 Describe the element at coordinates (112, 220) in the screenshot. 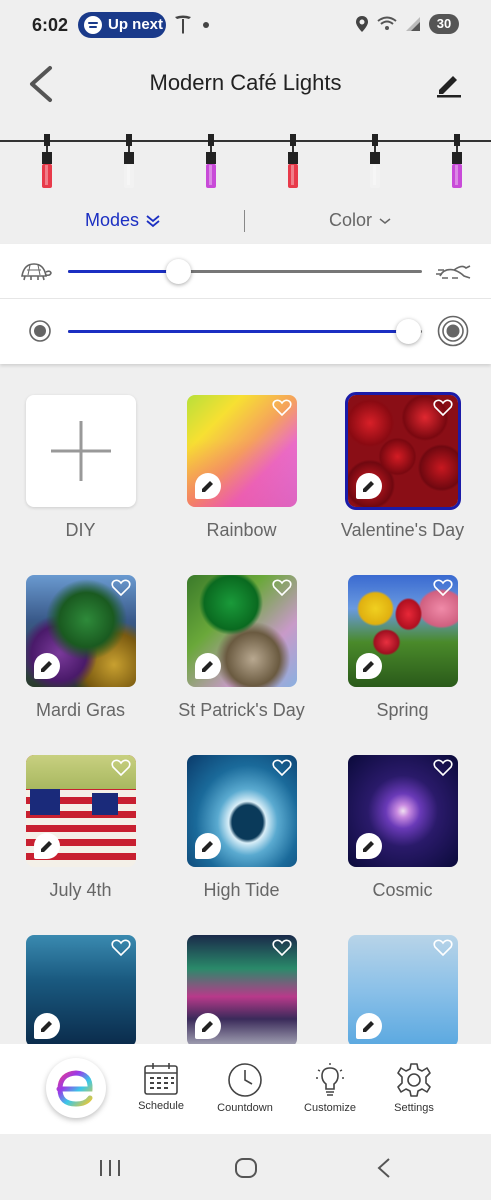

I see `tab-modes-label: Modes` at that location.